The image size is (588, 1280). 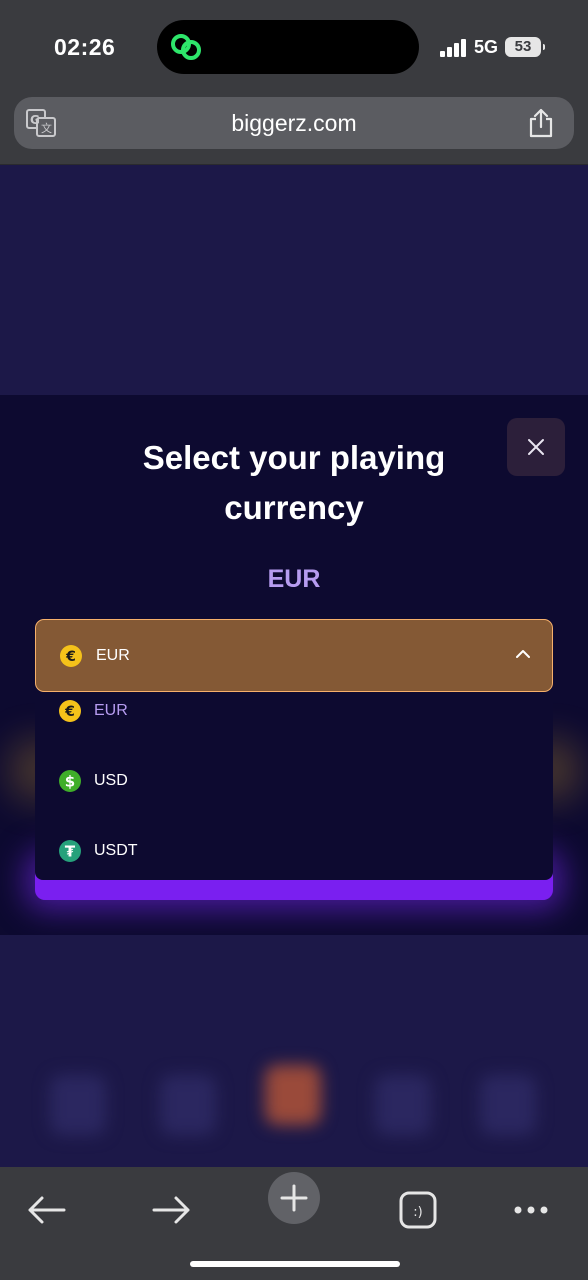 I want to click on signal-icon, so click(x=454, y=48).